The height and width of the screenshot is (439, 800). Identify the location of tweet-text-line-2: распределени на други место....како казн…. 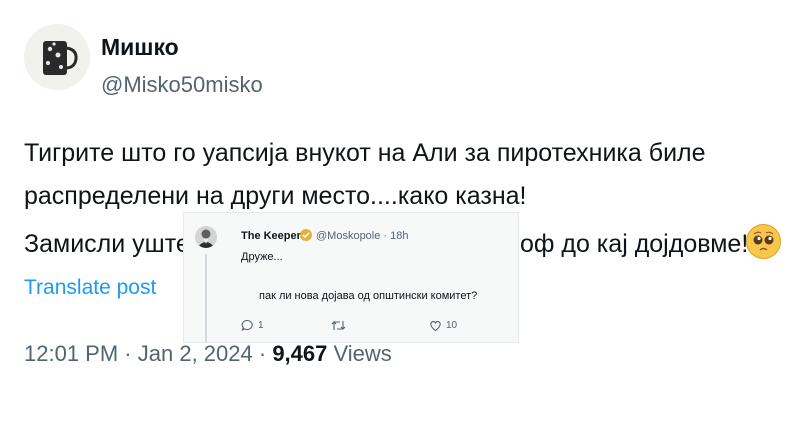
(275, 196).